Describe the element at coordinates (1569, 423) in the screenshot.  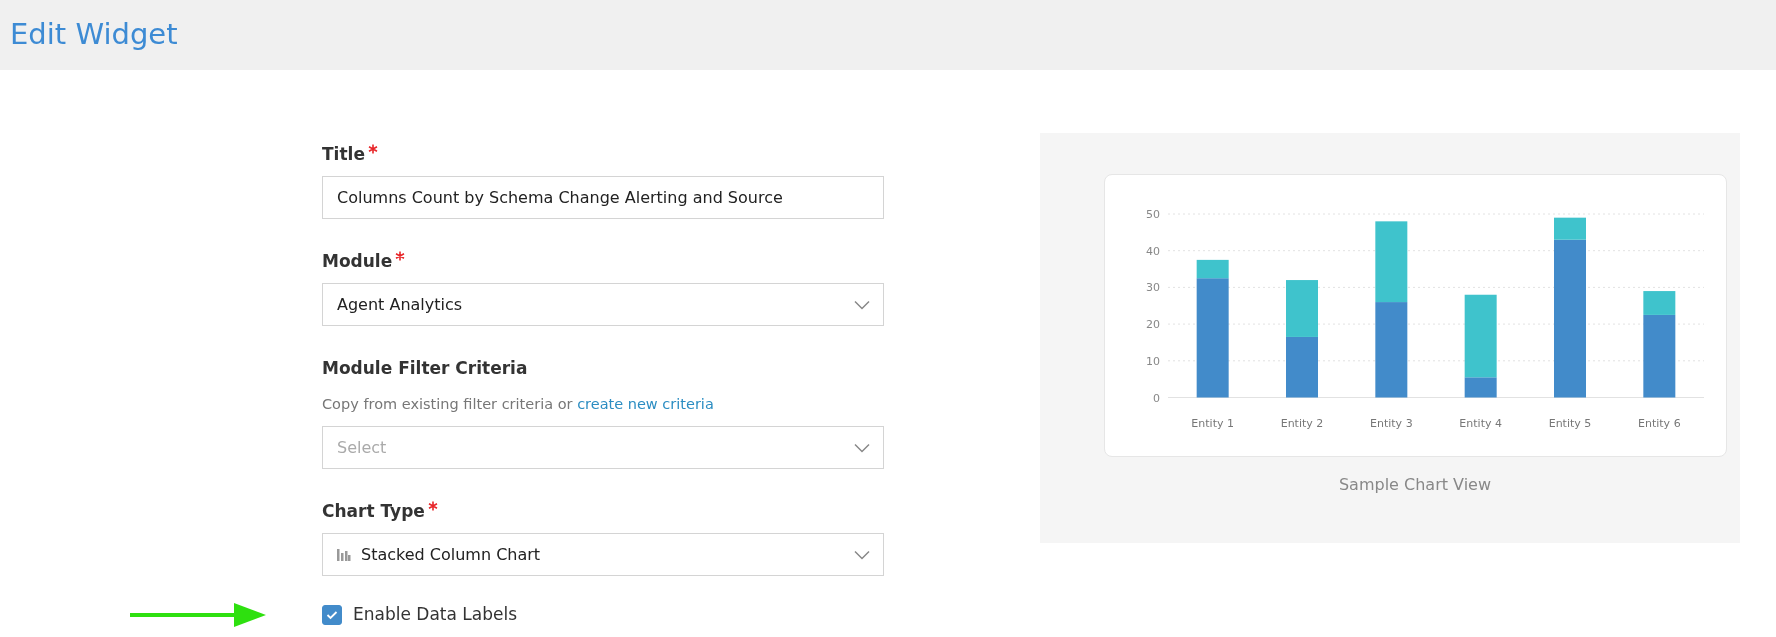
I see `axis-category-label: Entity 5` at that location.